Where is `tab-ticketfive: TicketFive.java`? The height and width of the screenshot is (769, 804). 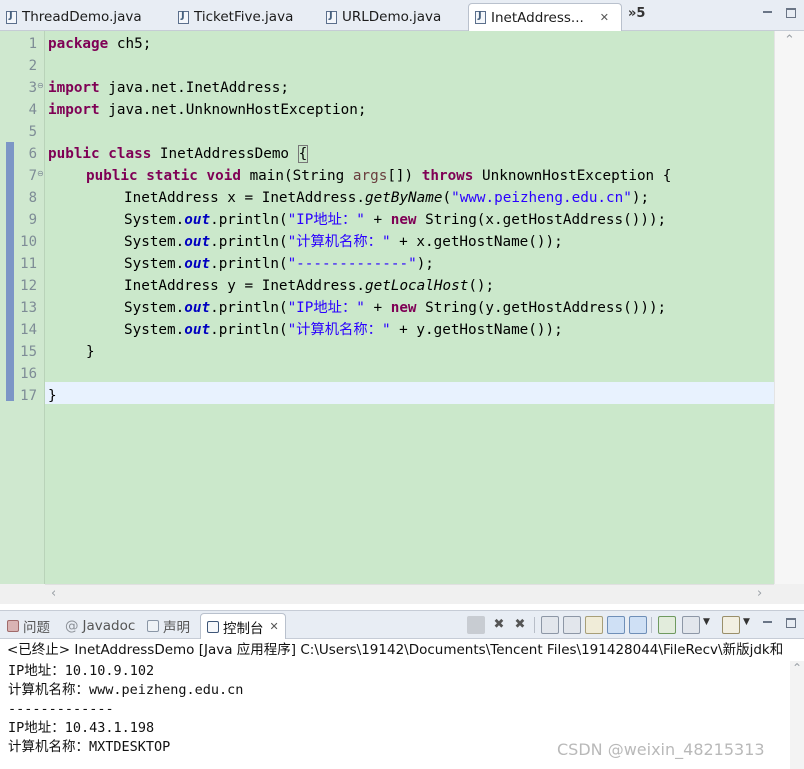
tab-ticketfive: TicketFive.java is located at coordinates (235, 17).